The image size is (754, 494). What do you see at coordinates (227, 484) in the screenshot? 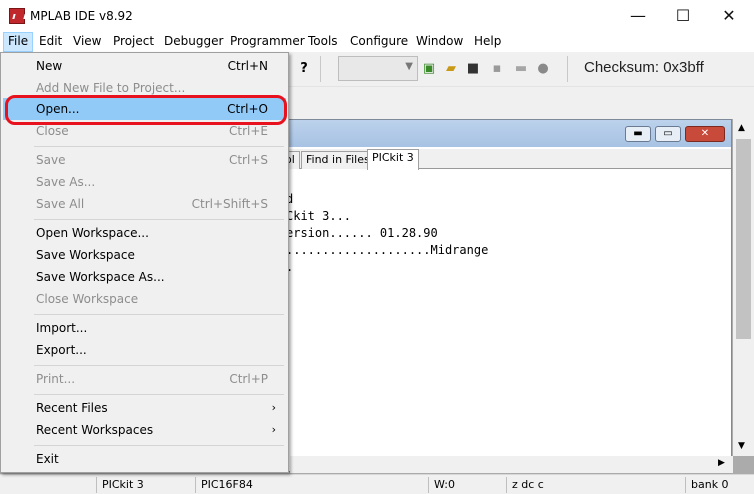
I see `status-device: PIC16F84` at bounding box center [227, 484].